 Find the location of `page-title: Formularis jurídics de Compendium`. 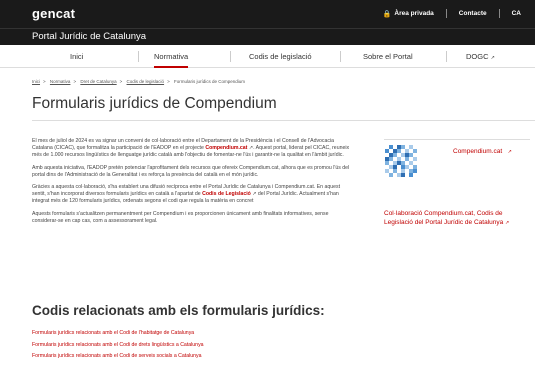

page-title: Formularis jurídics de Compendium is located at coordinates (154, 103).